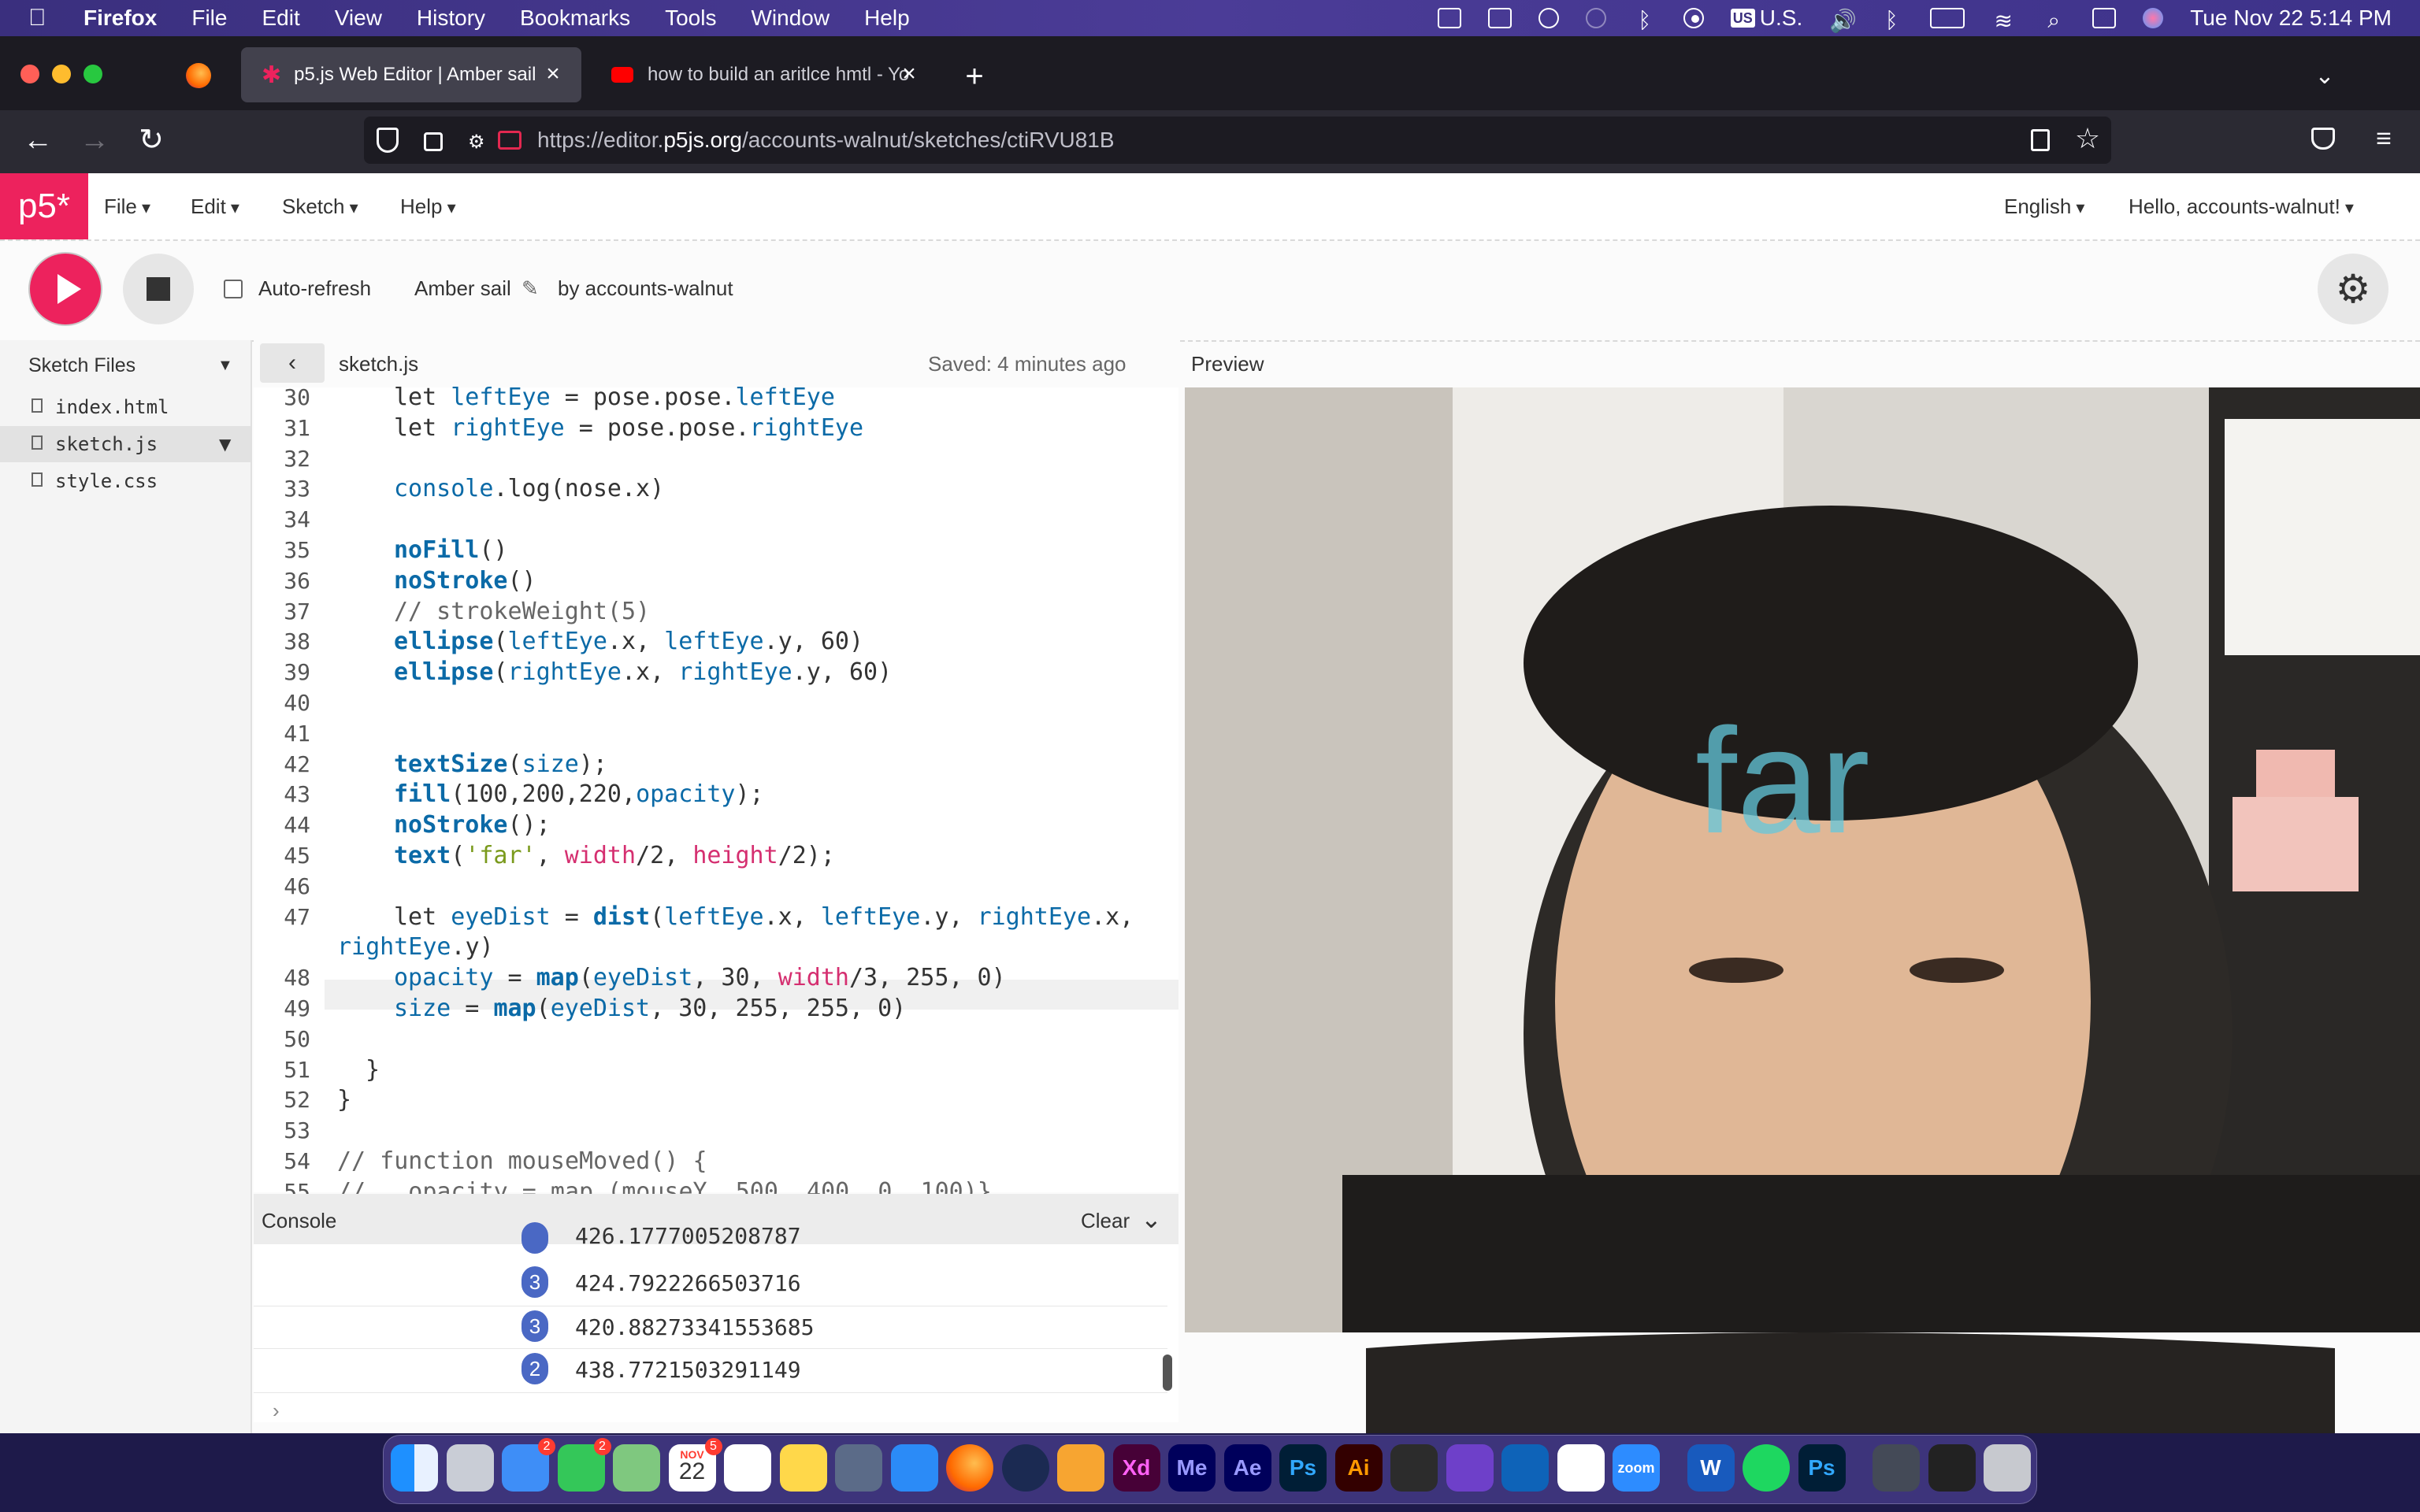  I want to click on quicktime-icon, so click(858, 1468).